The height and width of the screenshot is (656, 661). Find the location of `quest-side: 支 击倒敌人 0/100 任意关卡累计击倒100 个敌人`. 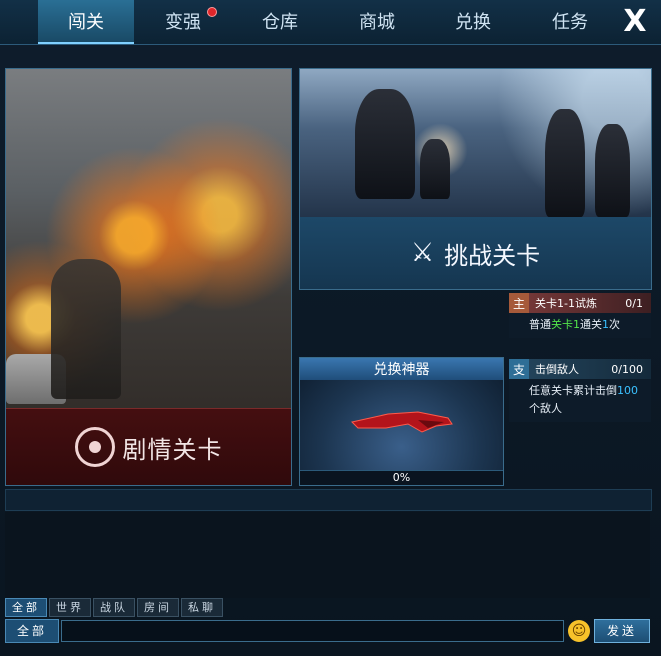

quest-side: 支 击倒敌人 0/100 任意关卡累计击倒100 个敌人 is located at coordinates (580, 390).